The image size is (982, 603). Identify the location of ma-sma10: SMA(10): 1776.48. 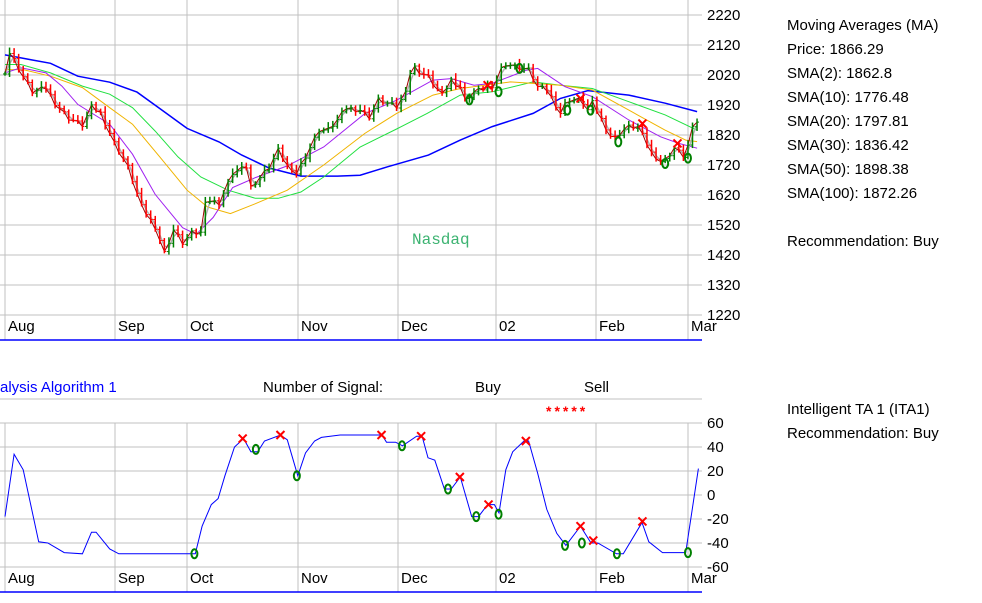
(848, 97).